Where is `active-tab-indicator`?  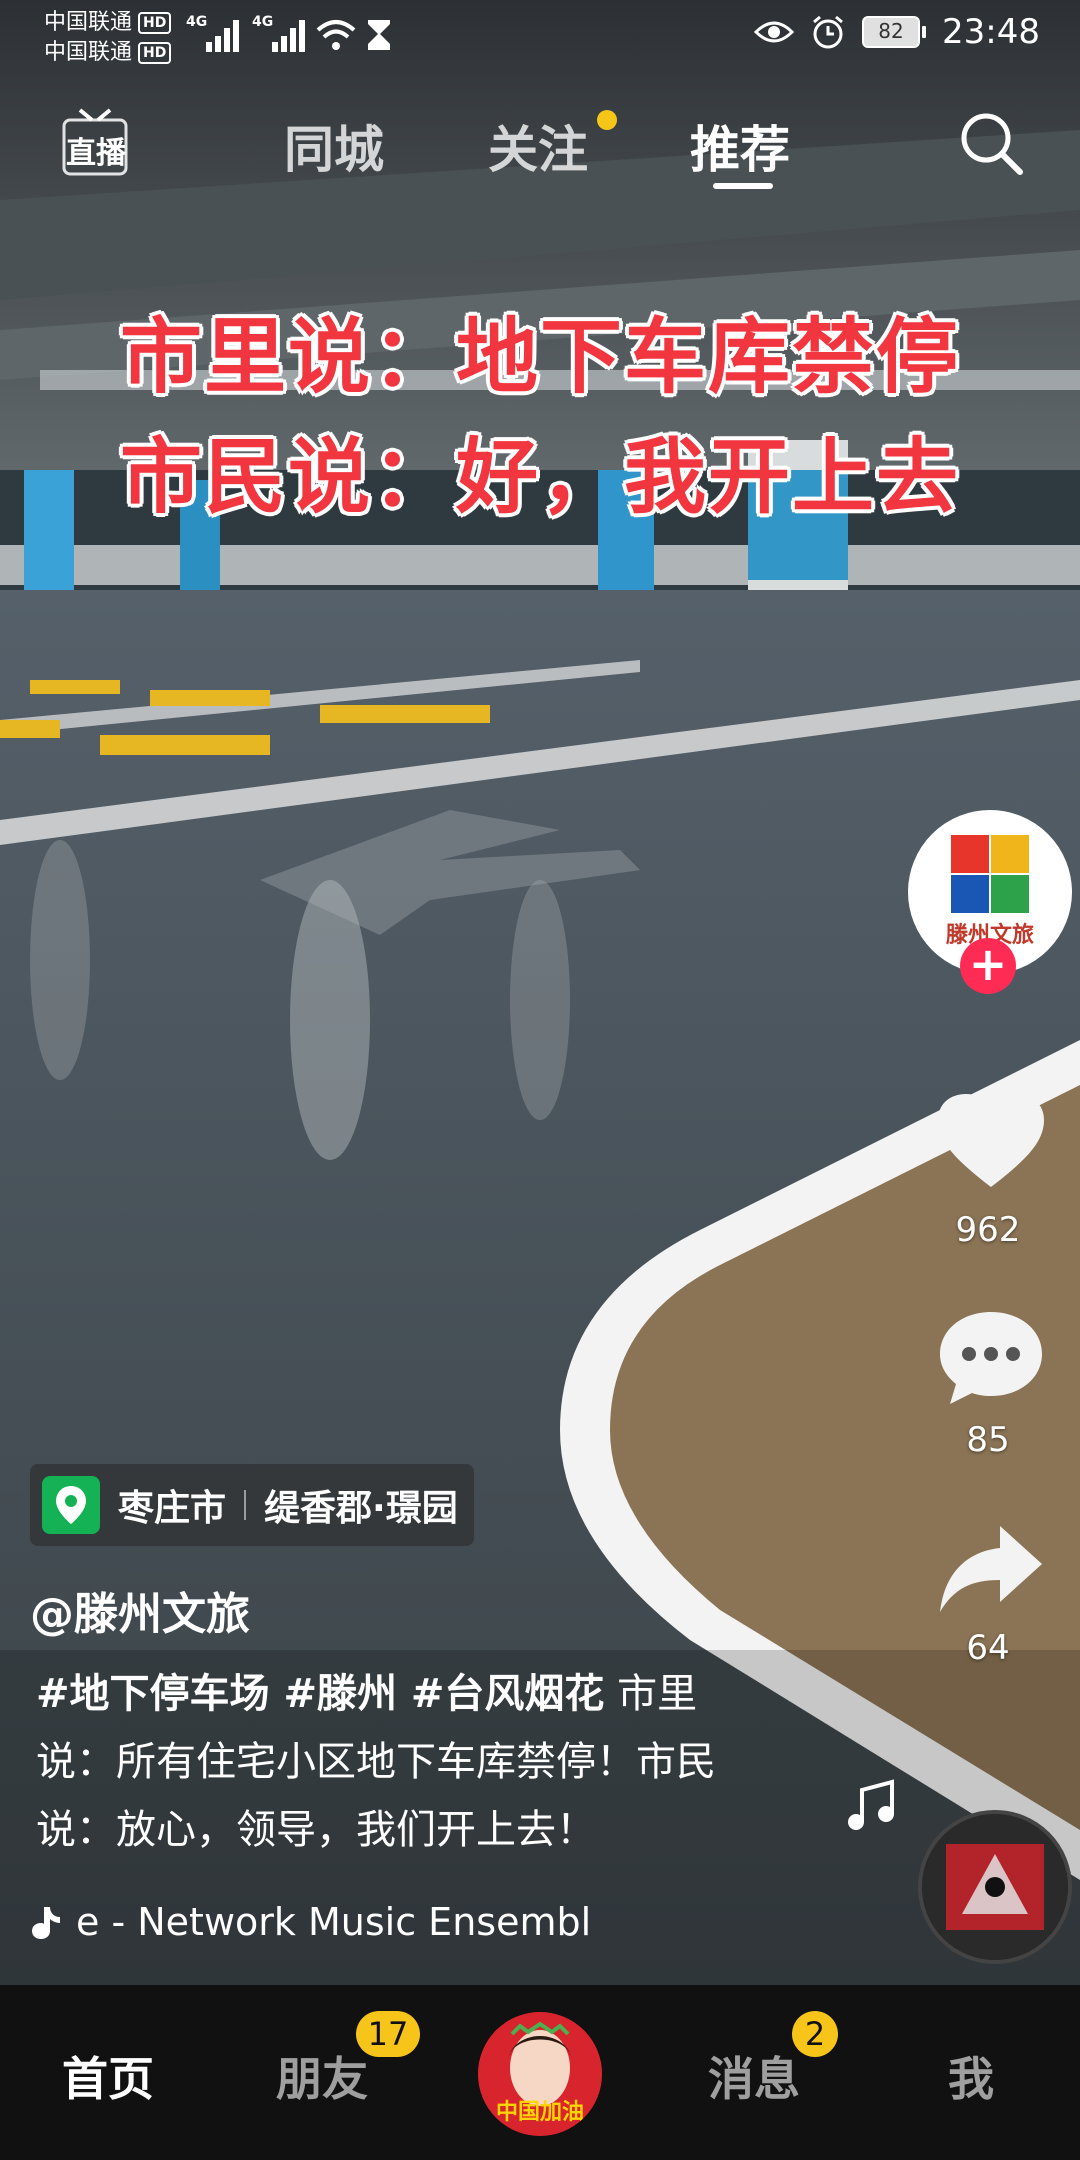
active-tab-indicator is located at coordinates (743, 186).